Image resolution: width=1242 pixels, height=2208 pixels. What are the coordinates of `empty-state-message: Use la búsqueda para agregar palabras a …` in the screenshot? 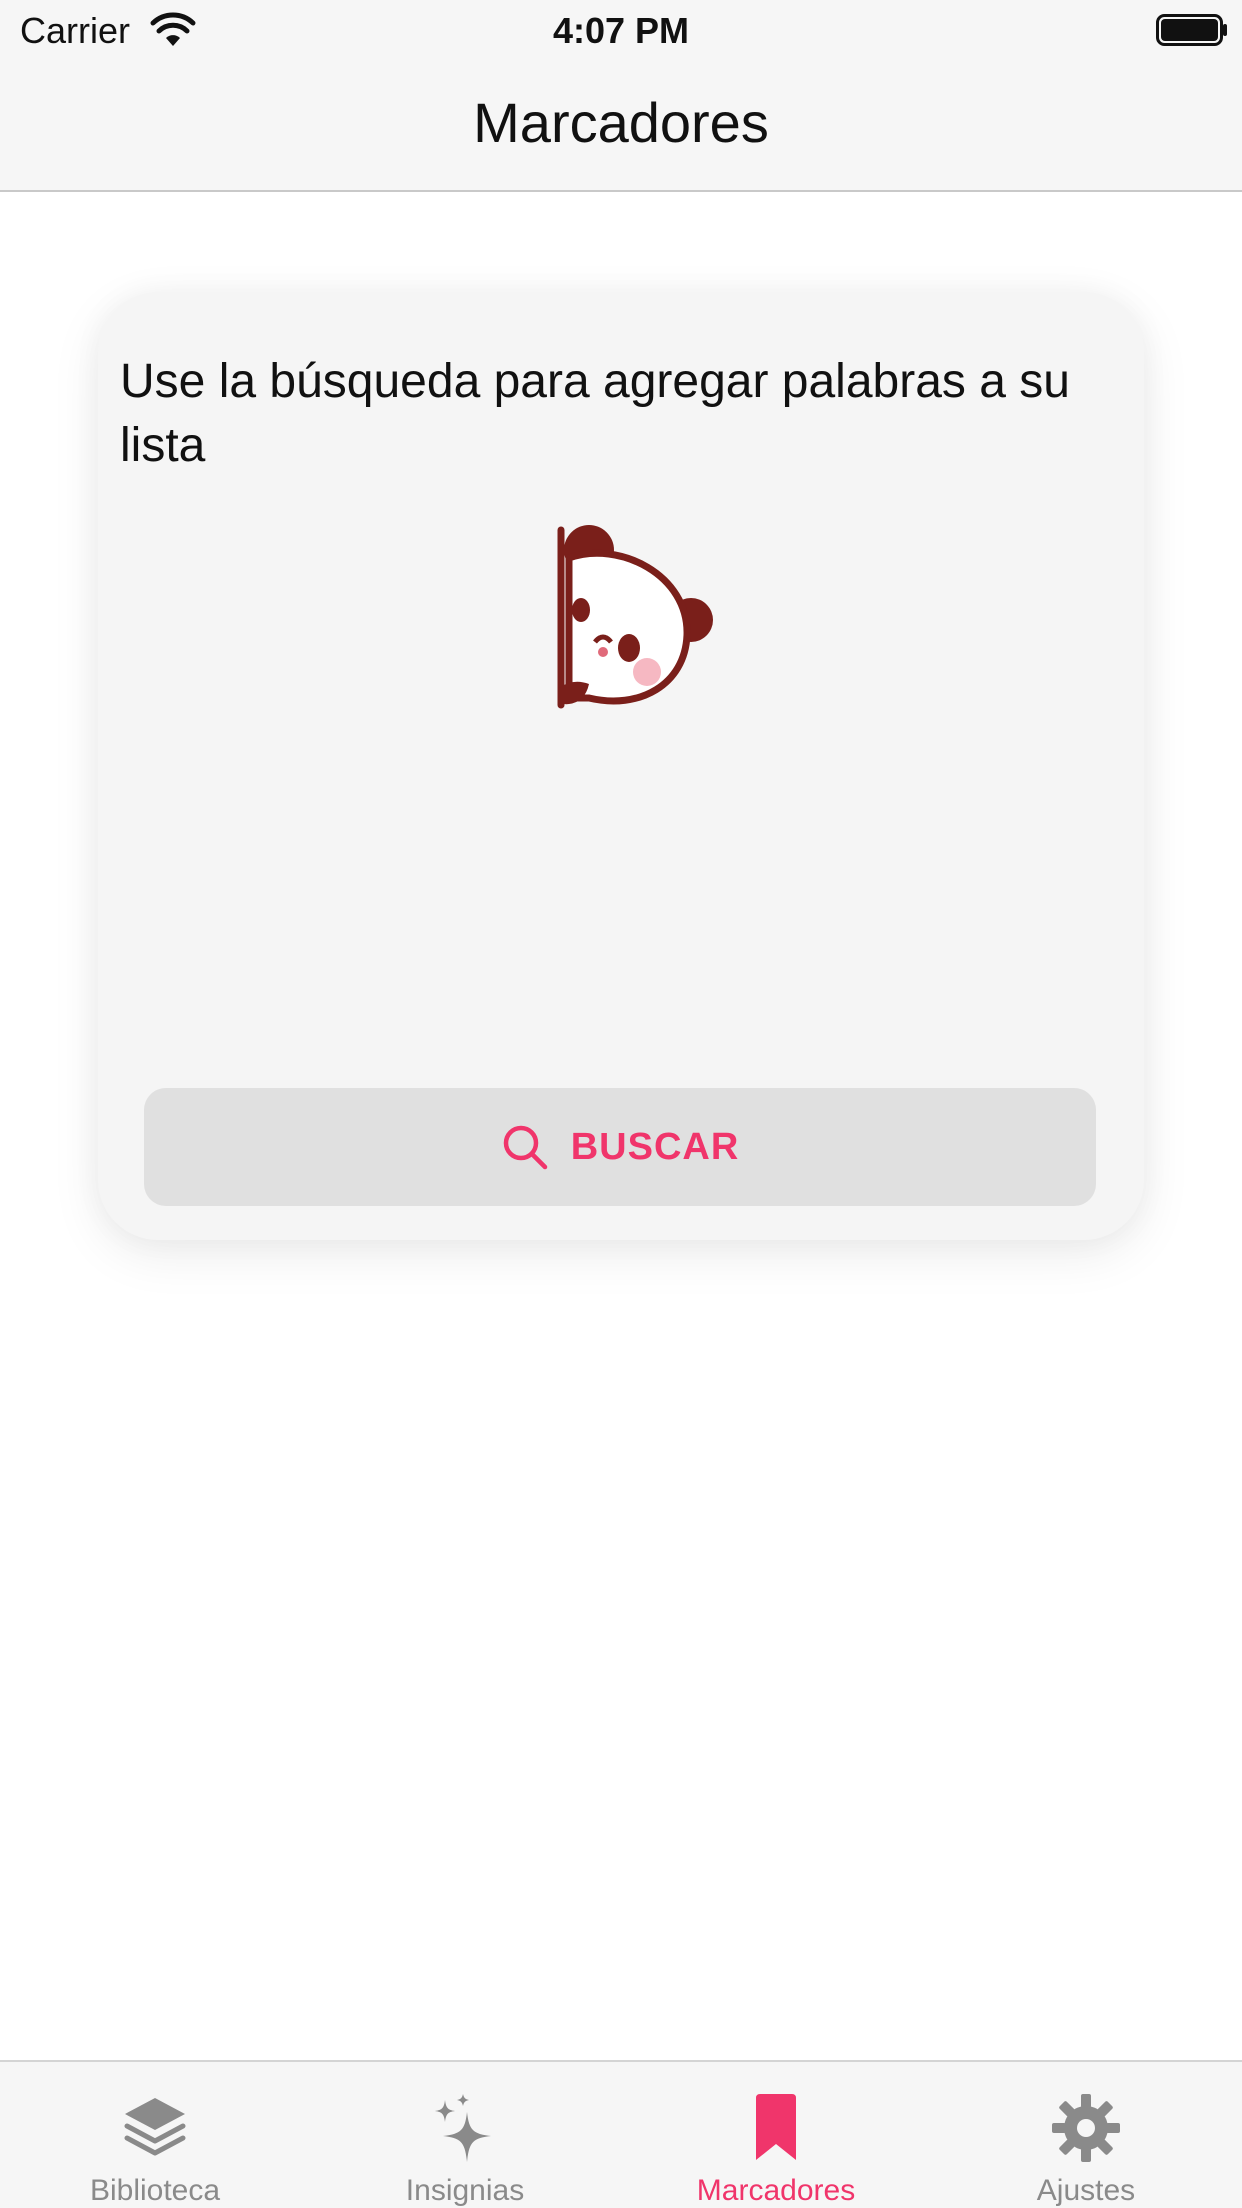 It's located at (595, 413).